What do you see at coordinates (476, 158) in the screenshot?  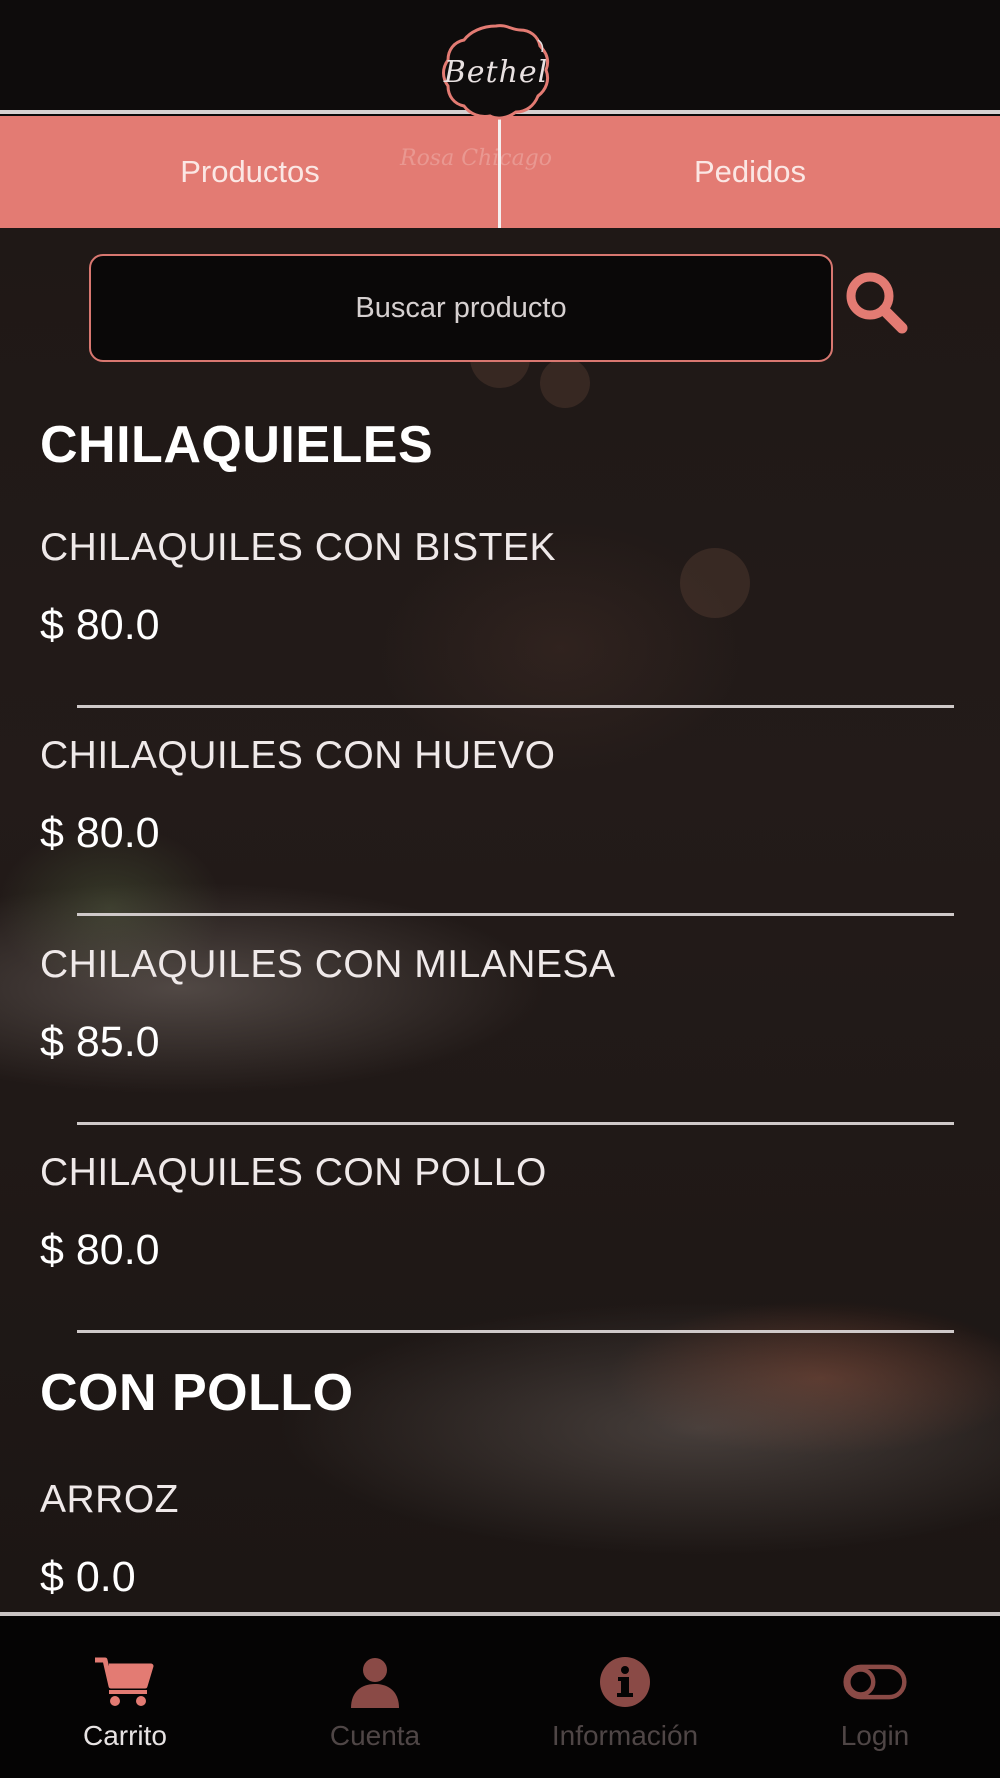 I see `logo-subtext: Rosa Chicago` at bounding box center [476, 158].